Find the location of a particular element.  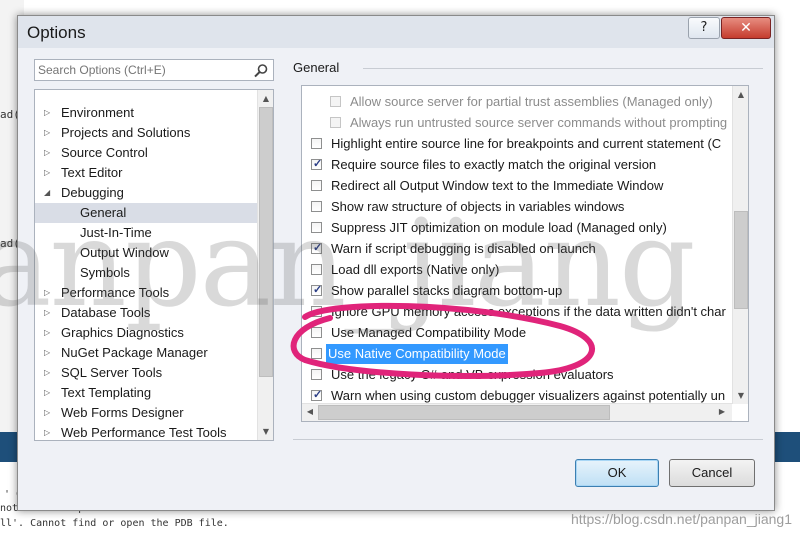

close-button: ✕ is located at coordinates (746, 28).